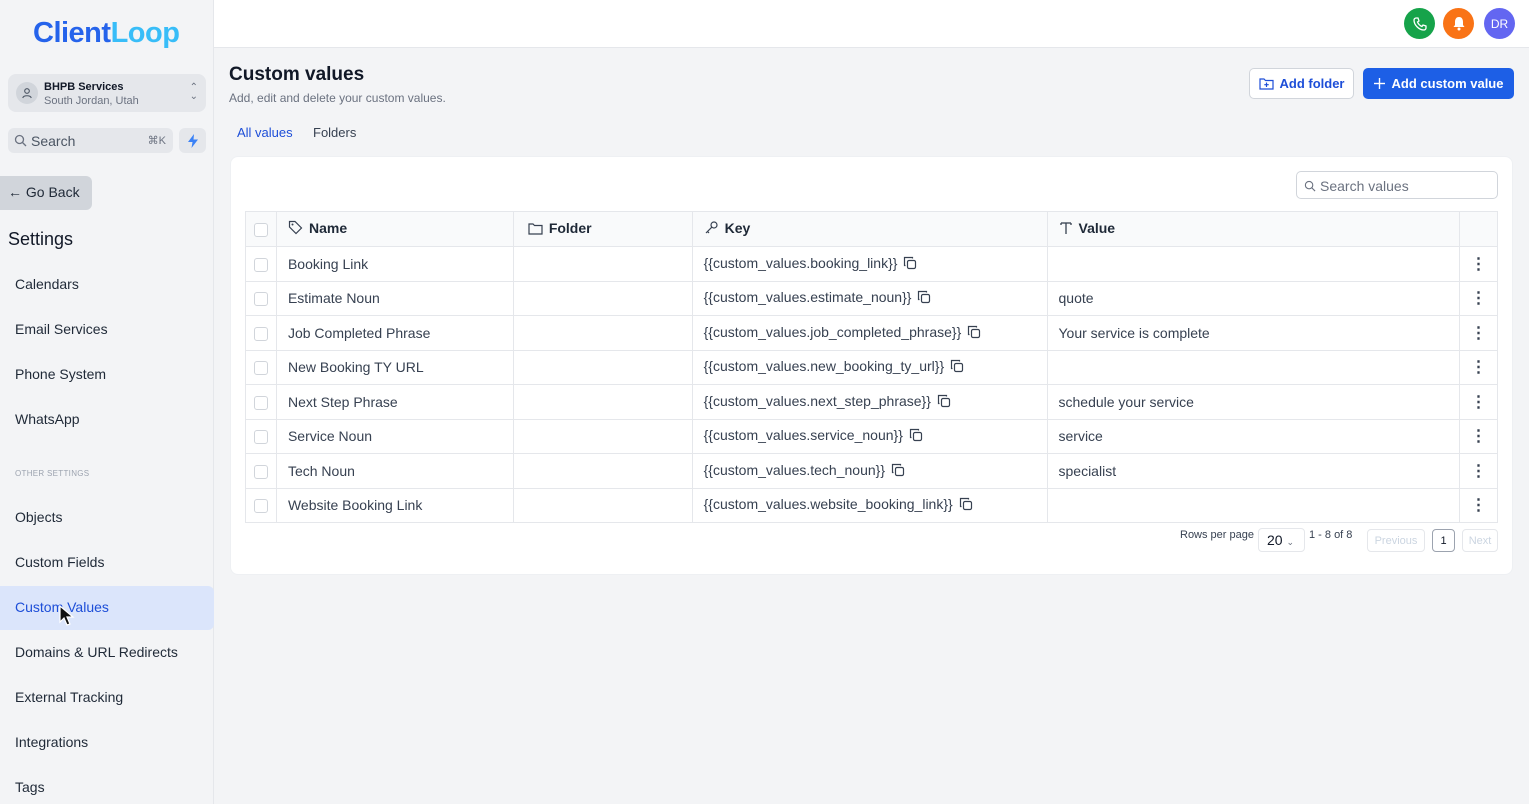  Describe the element at coordinates (41, 239) in the screenshot. I see `settings-heading: Settings` at that location.